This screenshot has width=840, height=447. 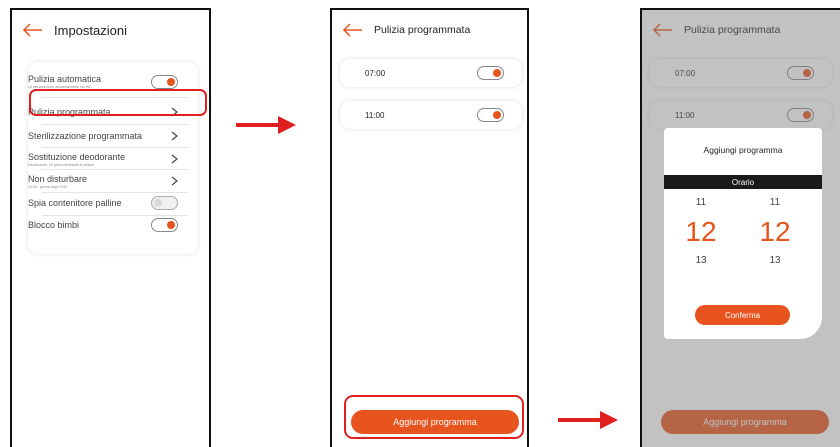 What do you see at coordinates (701, 203) in the screenshot?
I see `hour-prev: 11` at bounding box center [701, 203].